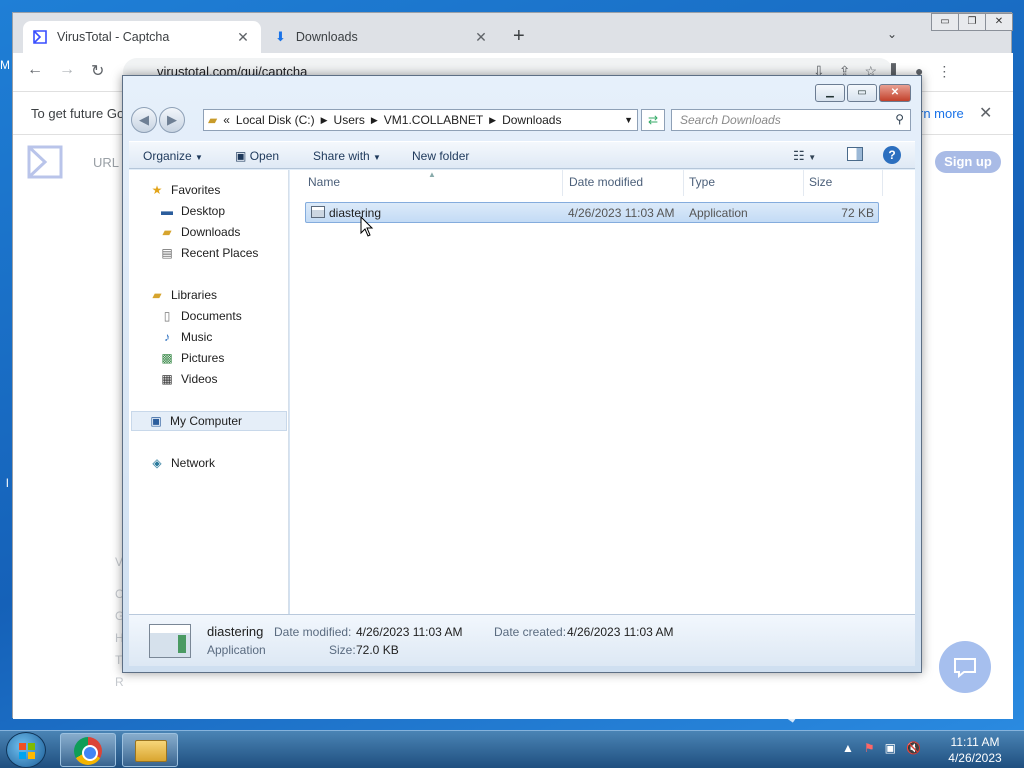  Describe the element at coordinates (941, 113) in the screenshot. I see `infobar-learn-more-link: rn more` at that location.